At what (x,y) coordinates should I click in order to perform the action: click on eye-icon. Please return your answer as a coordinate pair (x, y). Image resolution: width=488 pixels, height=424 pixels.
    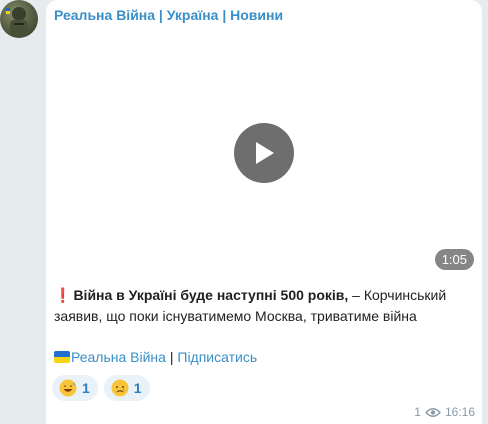
    Looking at the image, I should click on (433, 412).